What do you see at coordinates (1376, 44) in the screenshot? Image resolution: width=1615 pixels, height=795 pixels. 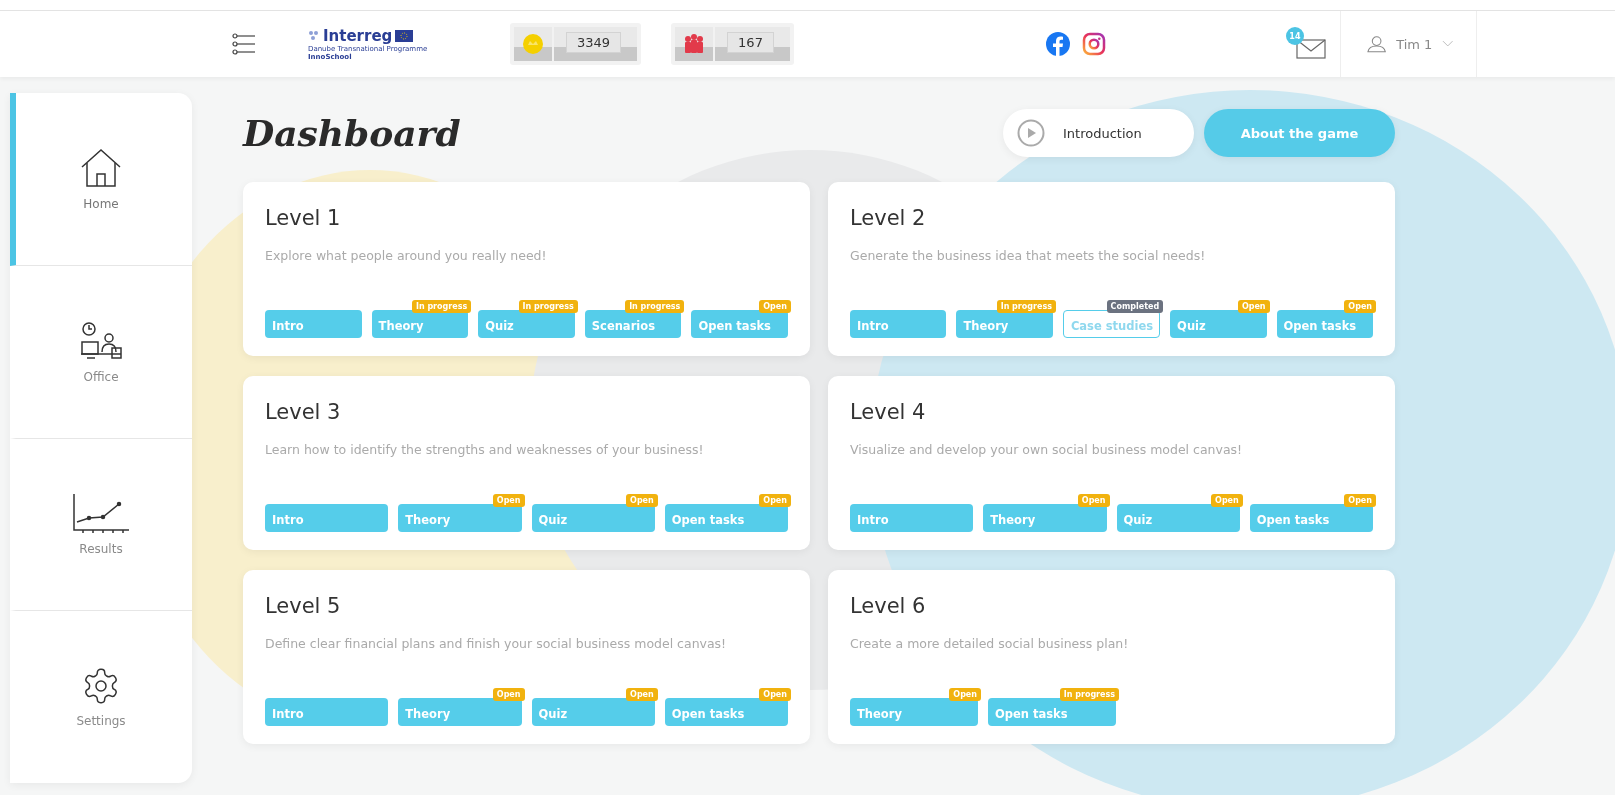 I see `user-icon` at bounding box center [1376, 44].